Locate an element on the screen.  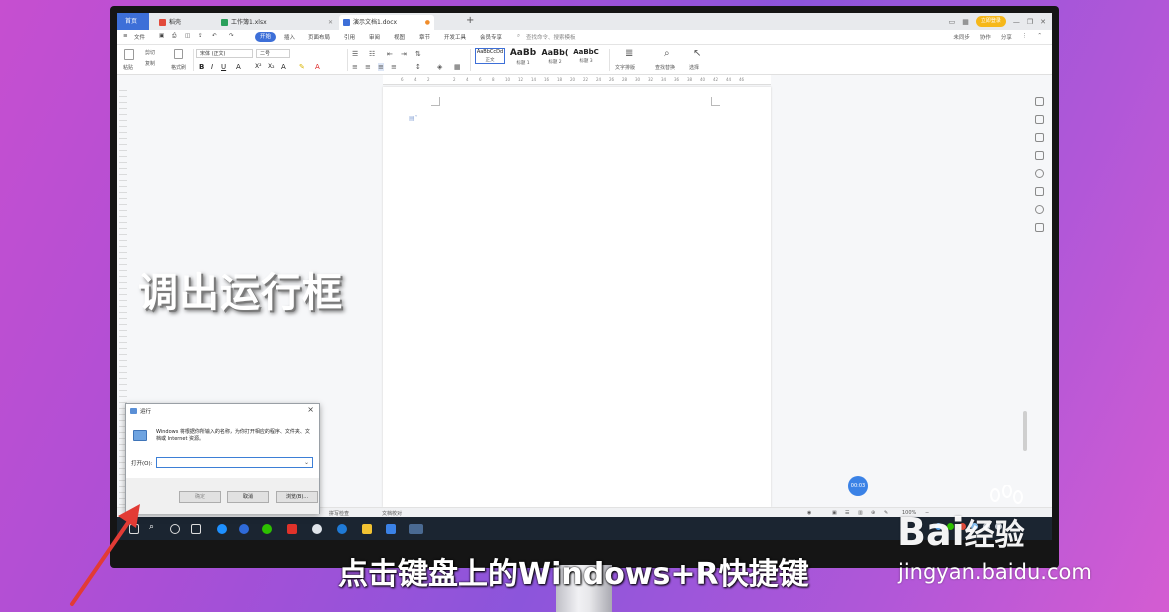
pen-icon is located at coordinates (1039, 119).